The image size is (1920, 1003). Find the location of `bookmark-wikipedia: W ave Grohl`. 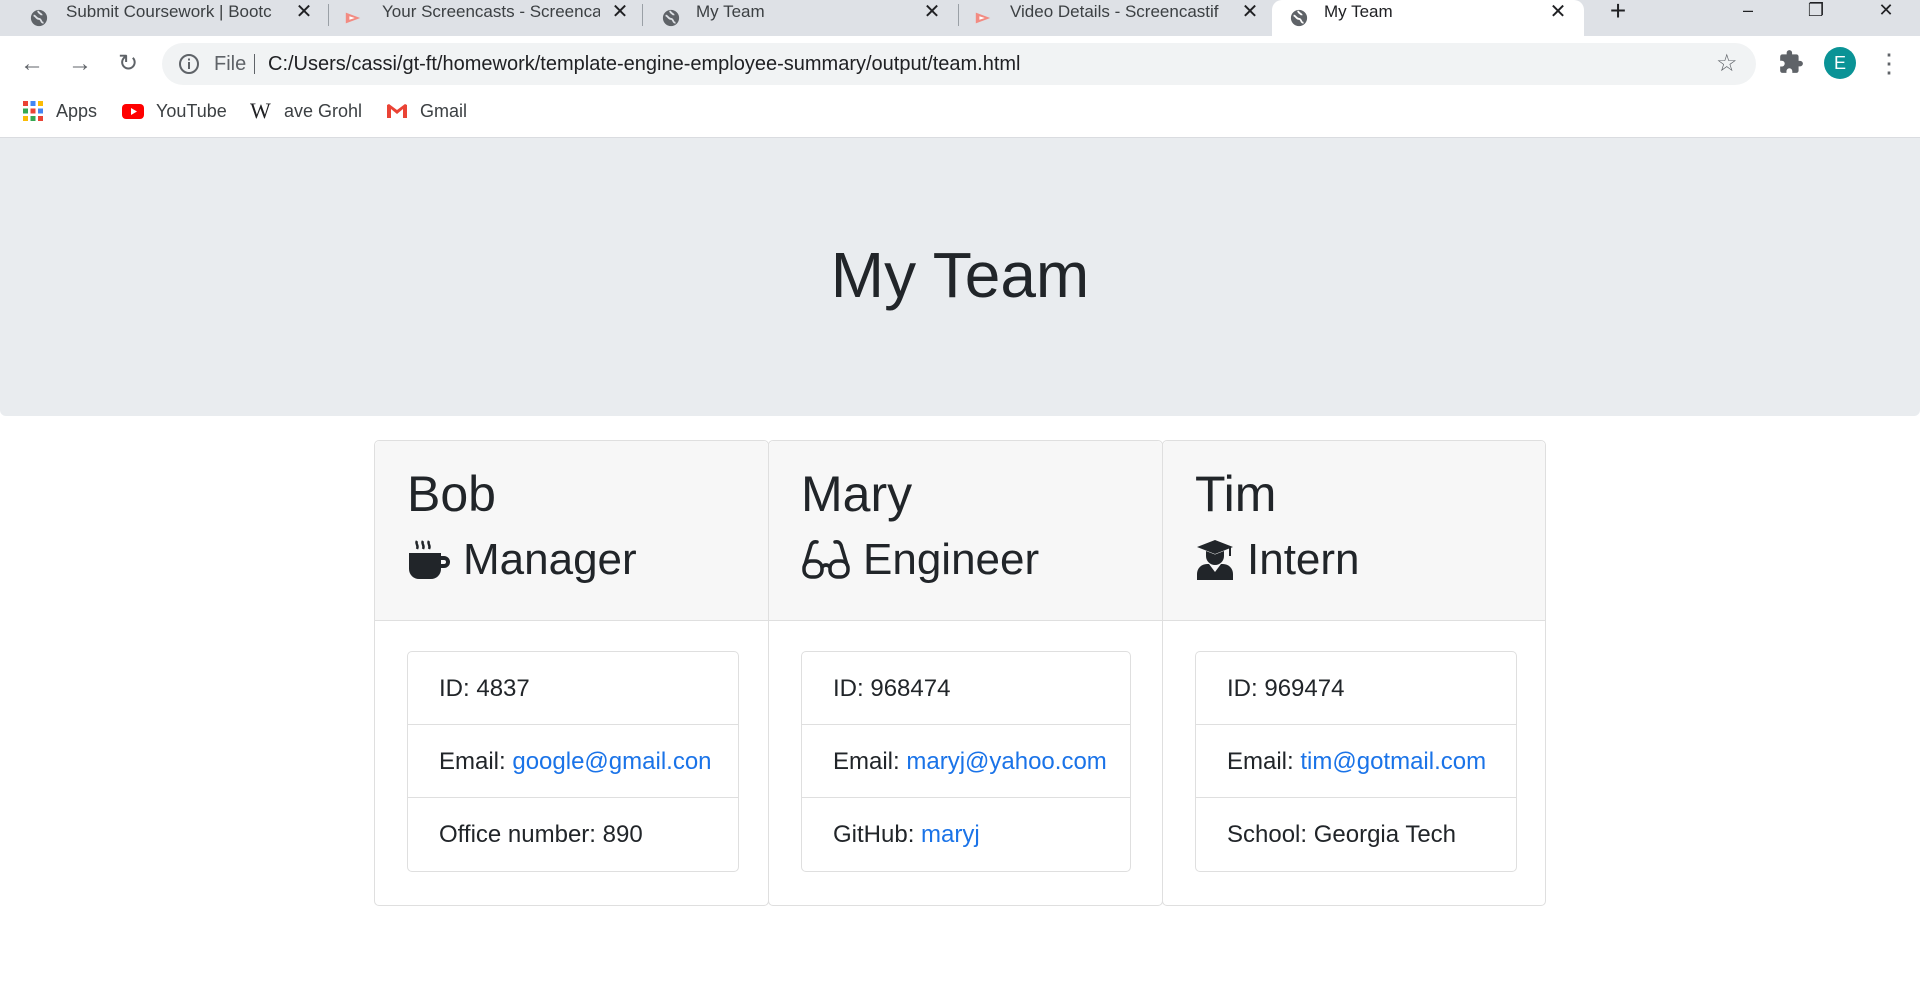

bookmark-wikipedia: W ave Grohl is located at coordinates (306, 111).